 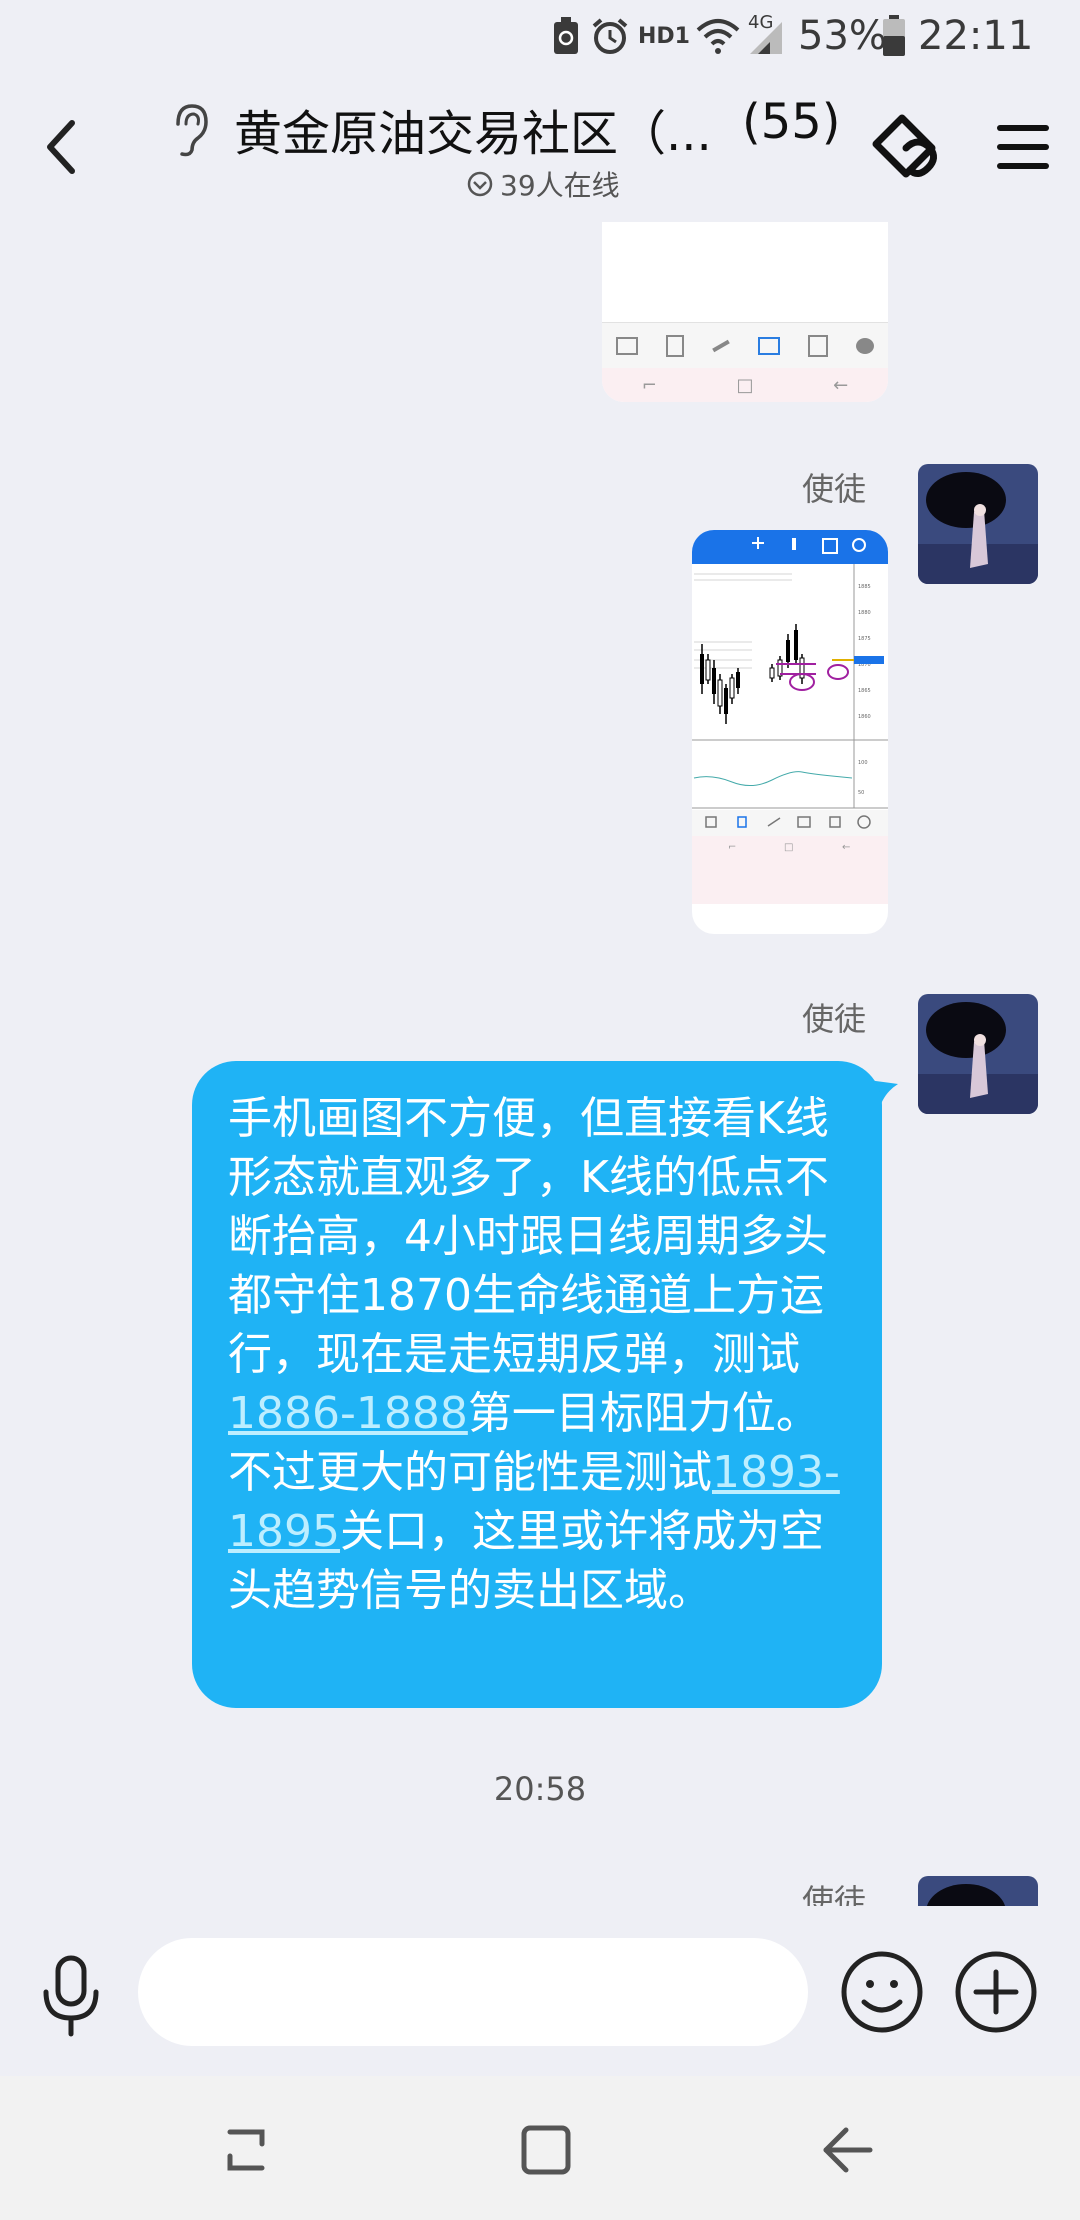 What do you see at coordinates (864, 691) in the screenshot?
I see `svg-text: 1865` at bounding box center [864, 691].